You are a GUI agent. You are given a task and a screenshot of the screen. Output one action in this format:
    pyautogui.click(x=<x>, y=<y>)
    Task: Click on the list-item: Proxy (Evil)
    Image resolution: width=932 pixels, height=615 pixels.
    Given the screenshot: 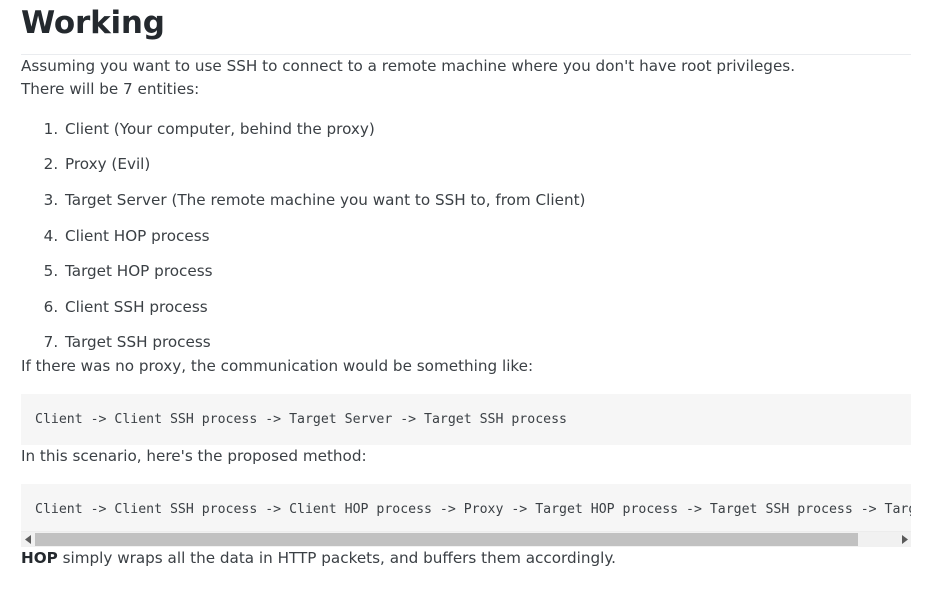 What is the action you would take?
    pyautogui.click(x=487, y=165)
    